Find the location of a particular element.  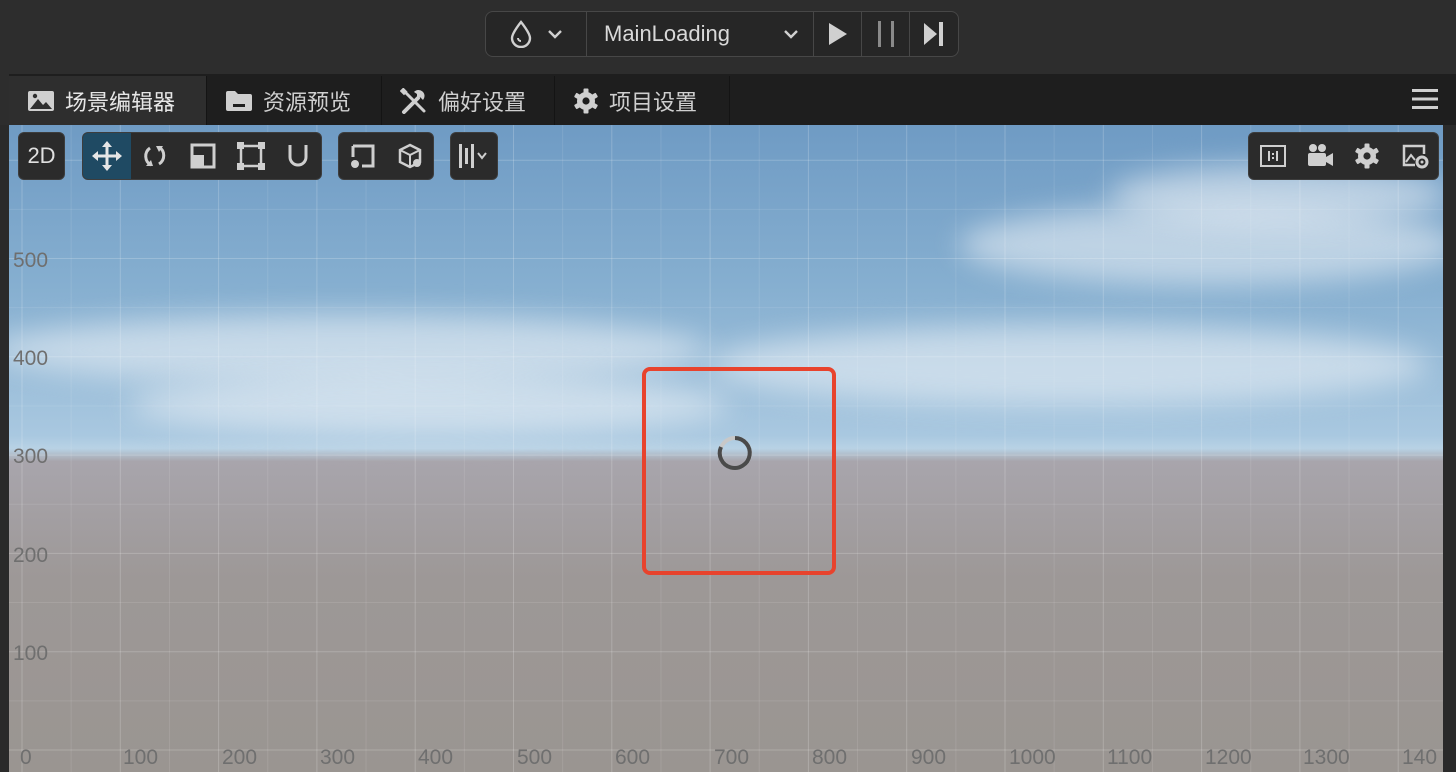

y-axis-label: 200 is located at coordinates (31, 555).